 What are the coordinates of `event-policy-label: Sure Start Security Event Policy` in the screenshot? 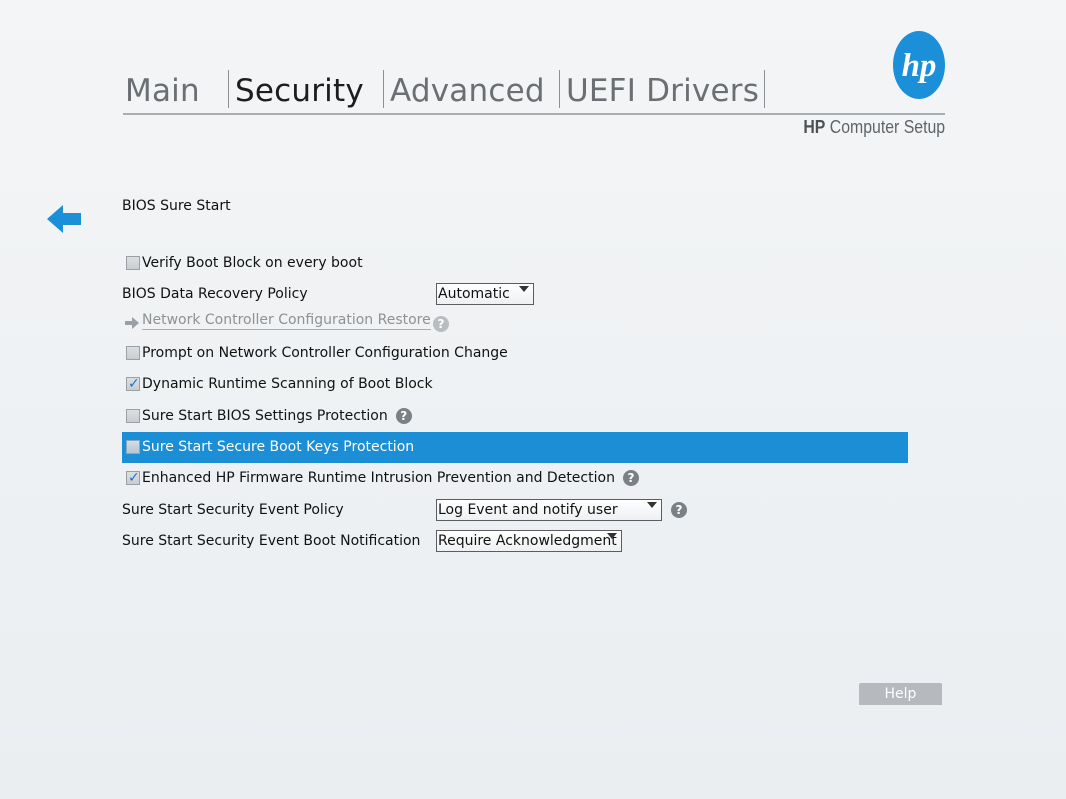 It's located at (233, 510).